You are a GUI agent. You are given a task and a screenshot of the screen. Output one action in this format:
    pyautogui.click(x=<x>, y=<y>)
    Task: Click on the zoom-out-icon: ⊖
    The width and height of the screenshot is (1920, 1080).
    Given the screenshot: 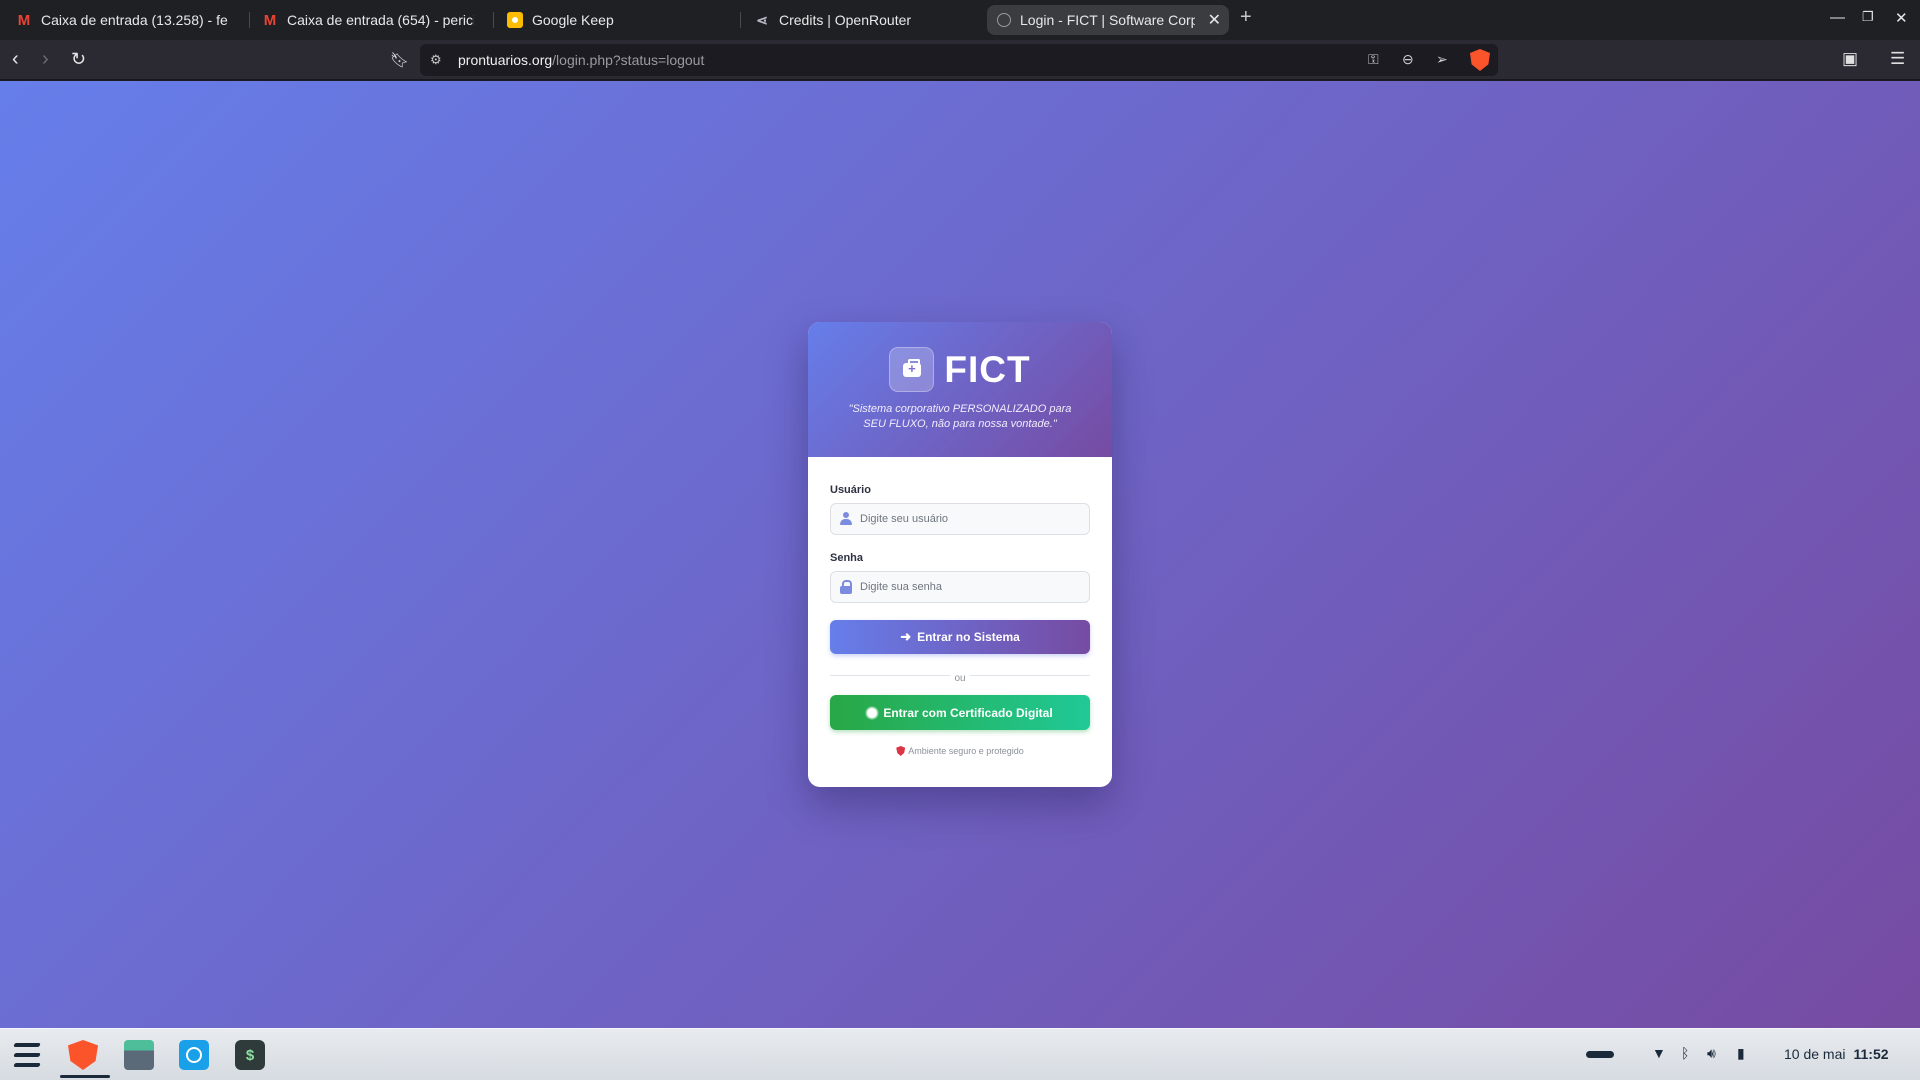 What is the action you would take?
    pyautogui.click(x=1408, y=59)
    